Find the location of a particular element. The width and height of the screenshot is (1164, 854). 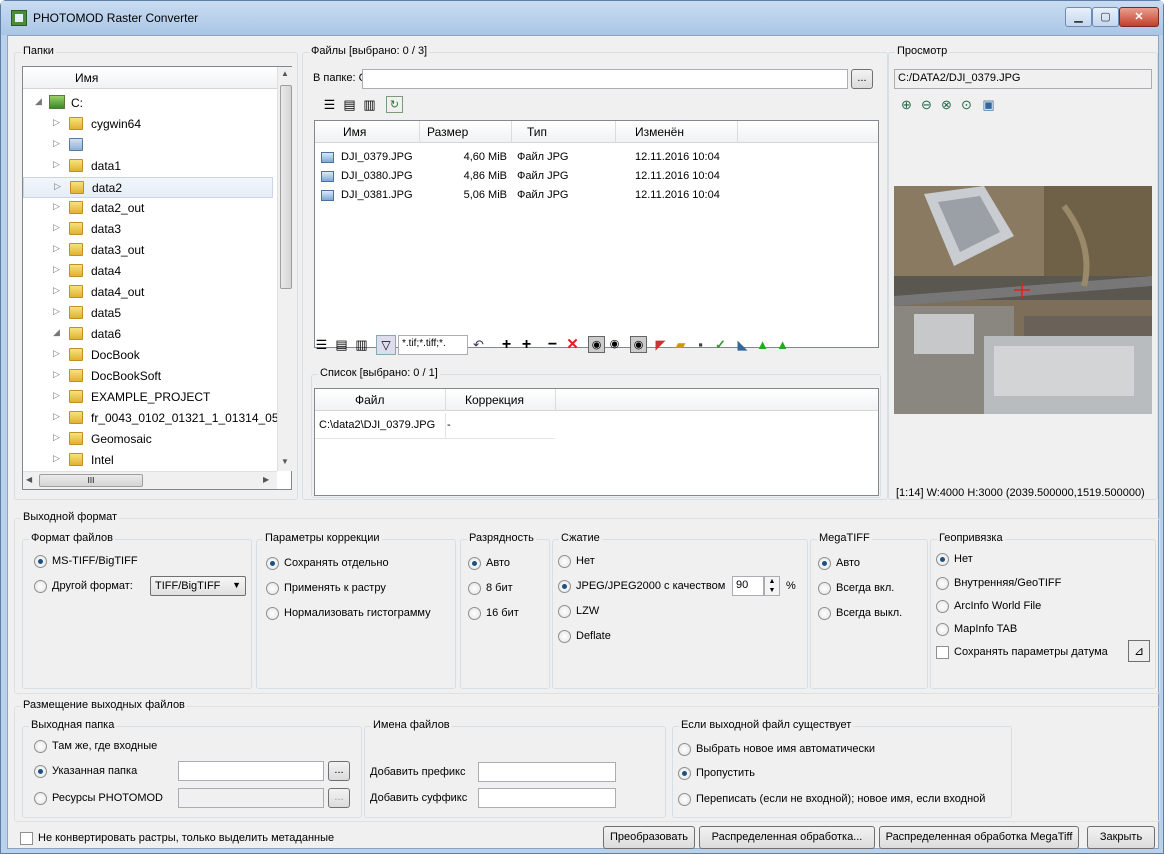

tree-item: ▷ fr_0043_0102_01321_1_01314_05_ is located at coordinates (154, 418).